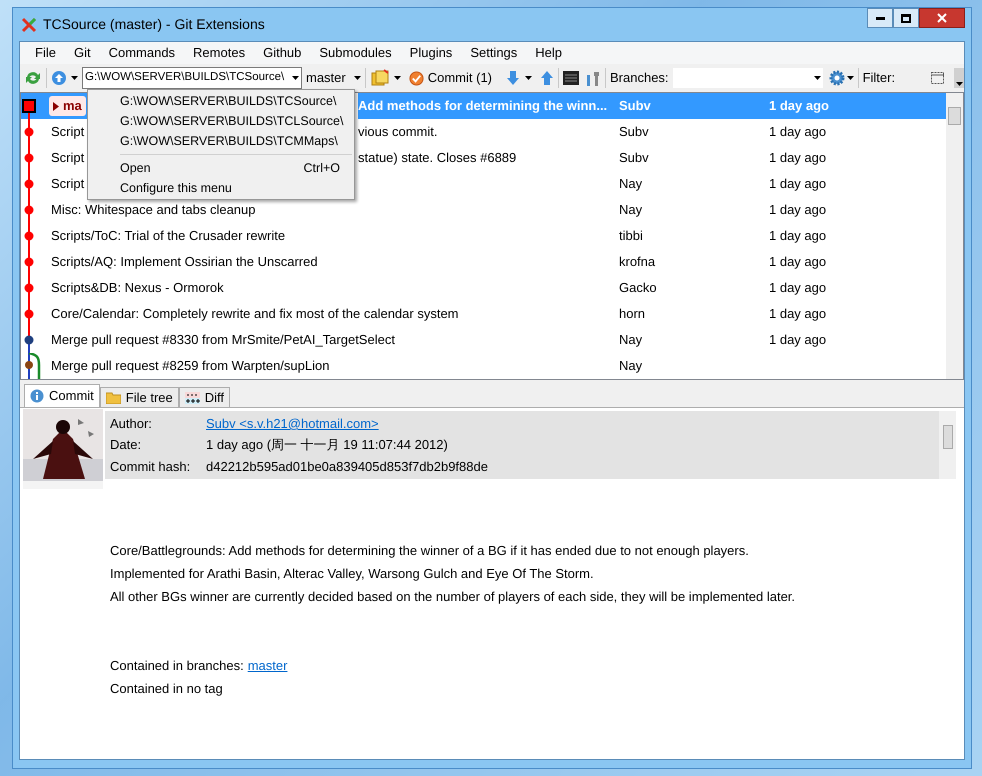  What do you see at coordinates (167, 689) in the screenshot?
I see `tags-text: Contained in no tag` at bounding box center [167, 689].